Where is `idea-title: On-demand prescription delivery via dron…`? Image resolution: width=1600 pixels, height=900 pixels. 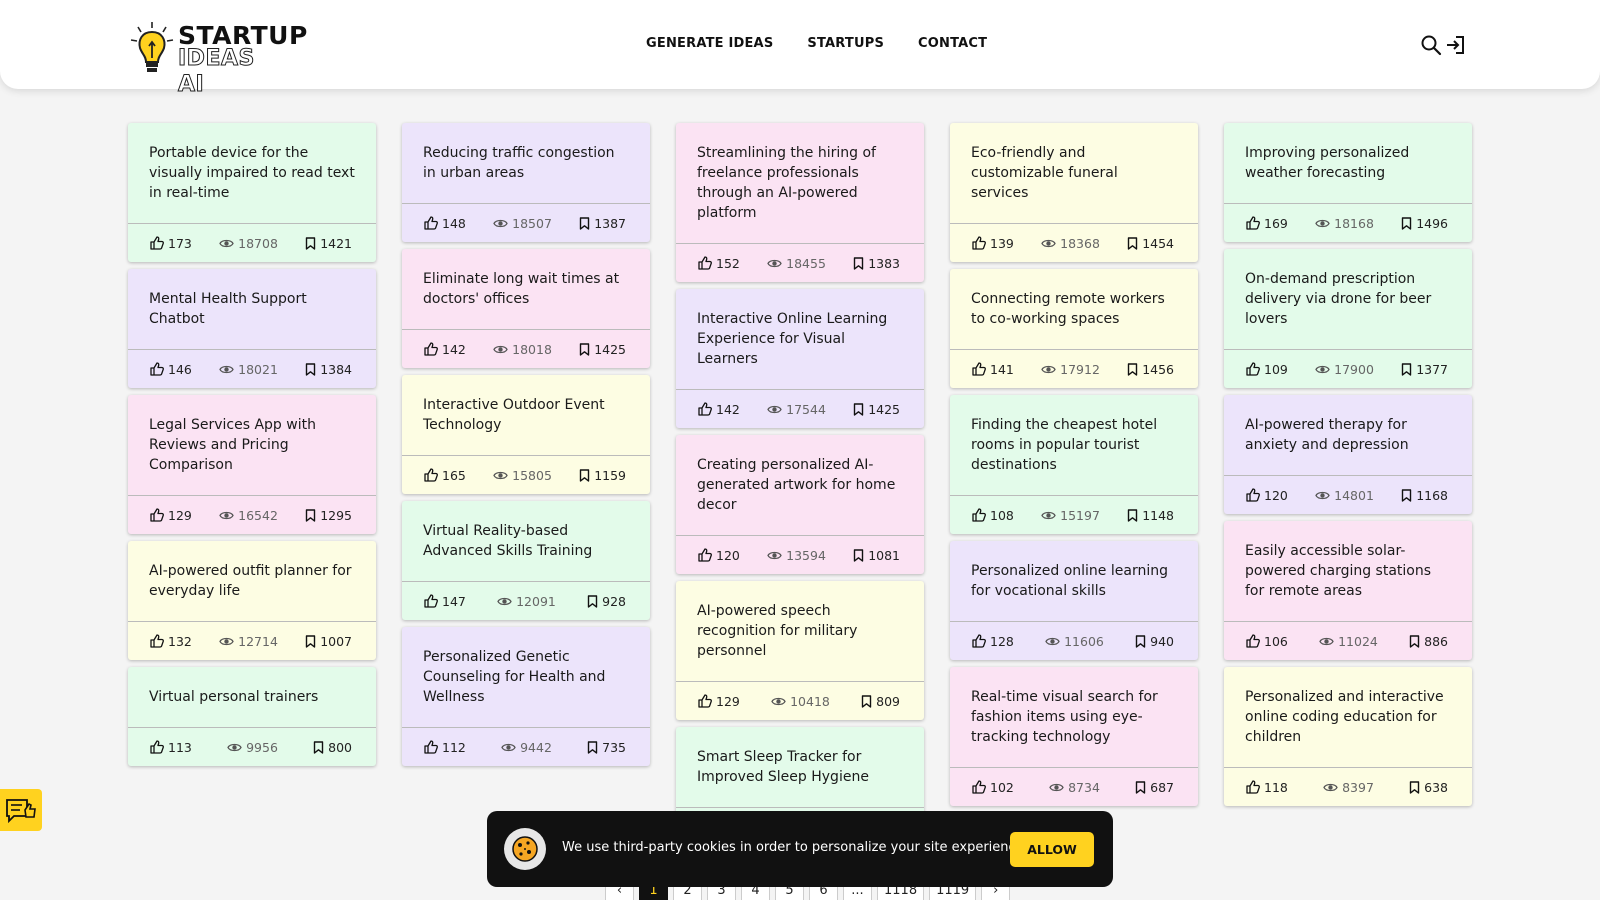 idea-title: On-demand prescription delivery via dron… is located at coordinates (1348, 299).